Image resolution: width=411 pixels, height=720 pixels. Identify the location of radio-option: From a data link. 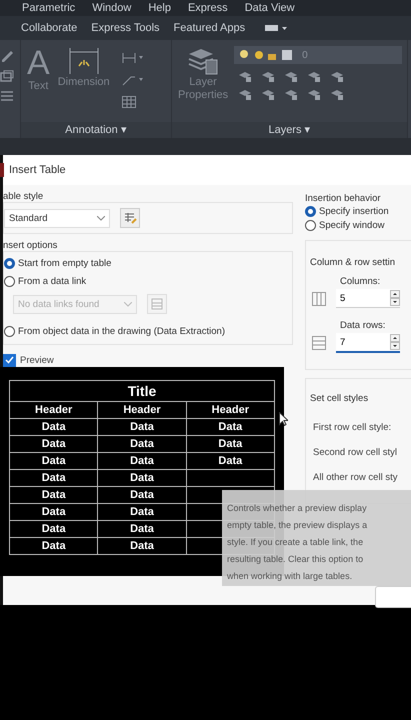
(148, 281).